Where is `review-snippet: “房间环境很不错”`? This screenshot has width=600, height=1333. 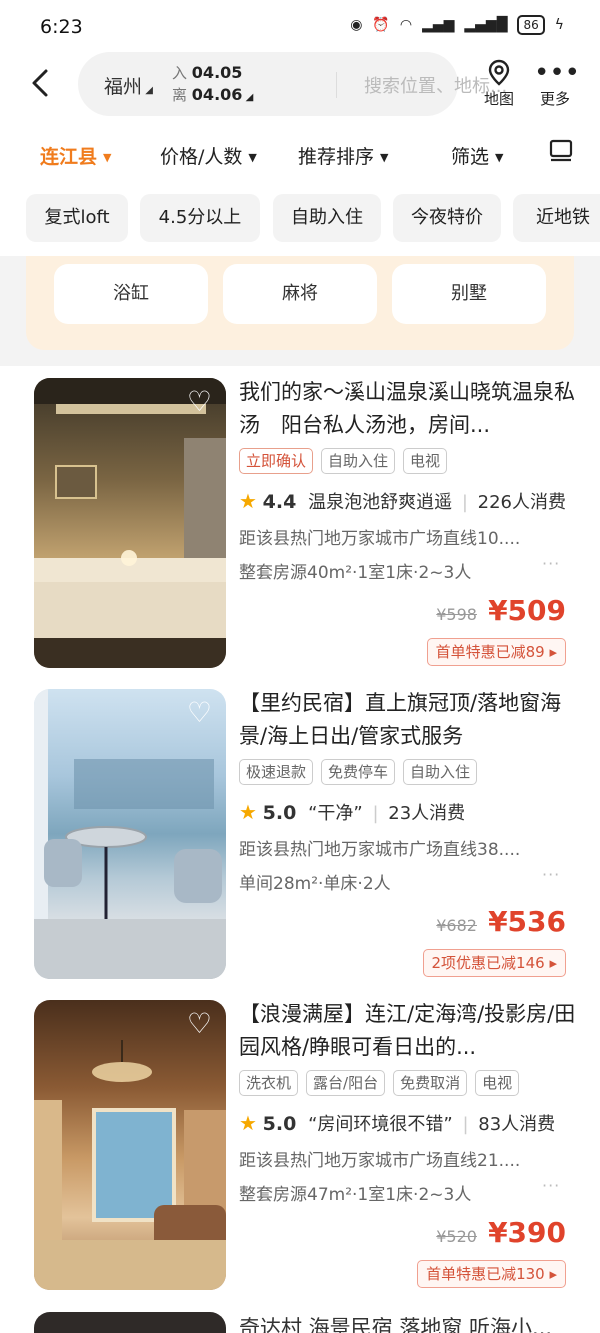 review-snippet: “房间环境很不错” is located at coordinates (380, 1124).